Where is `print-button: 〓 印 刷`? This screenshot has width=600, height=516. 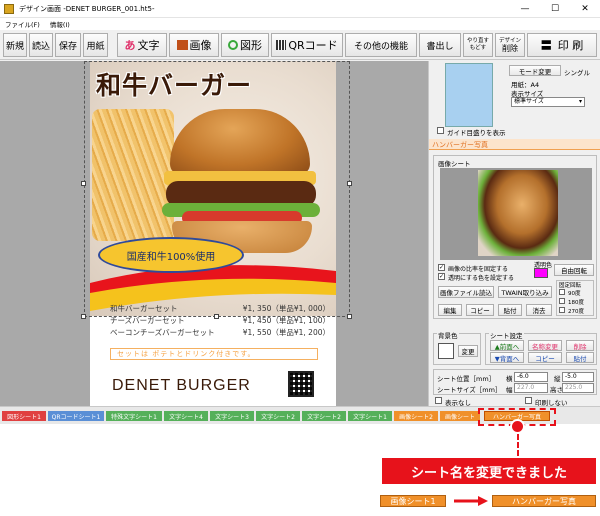
print-button: 〓 印 刷 is located at coordinates (562, 45).